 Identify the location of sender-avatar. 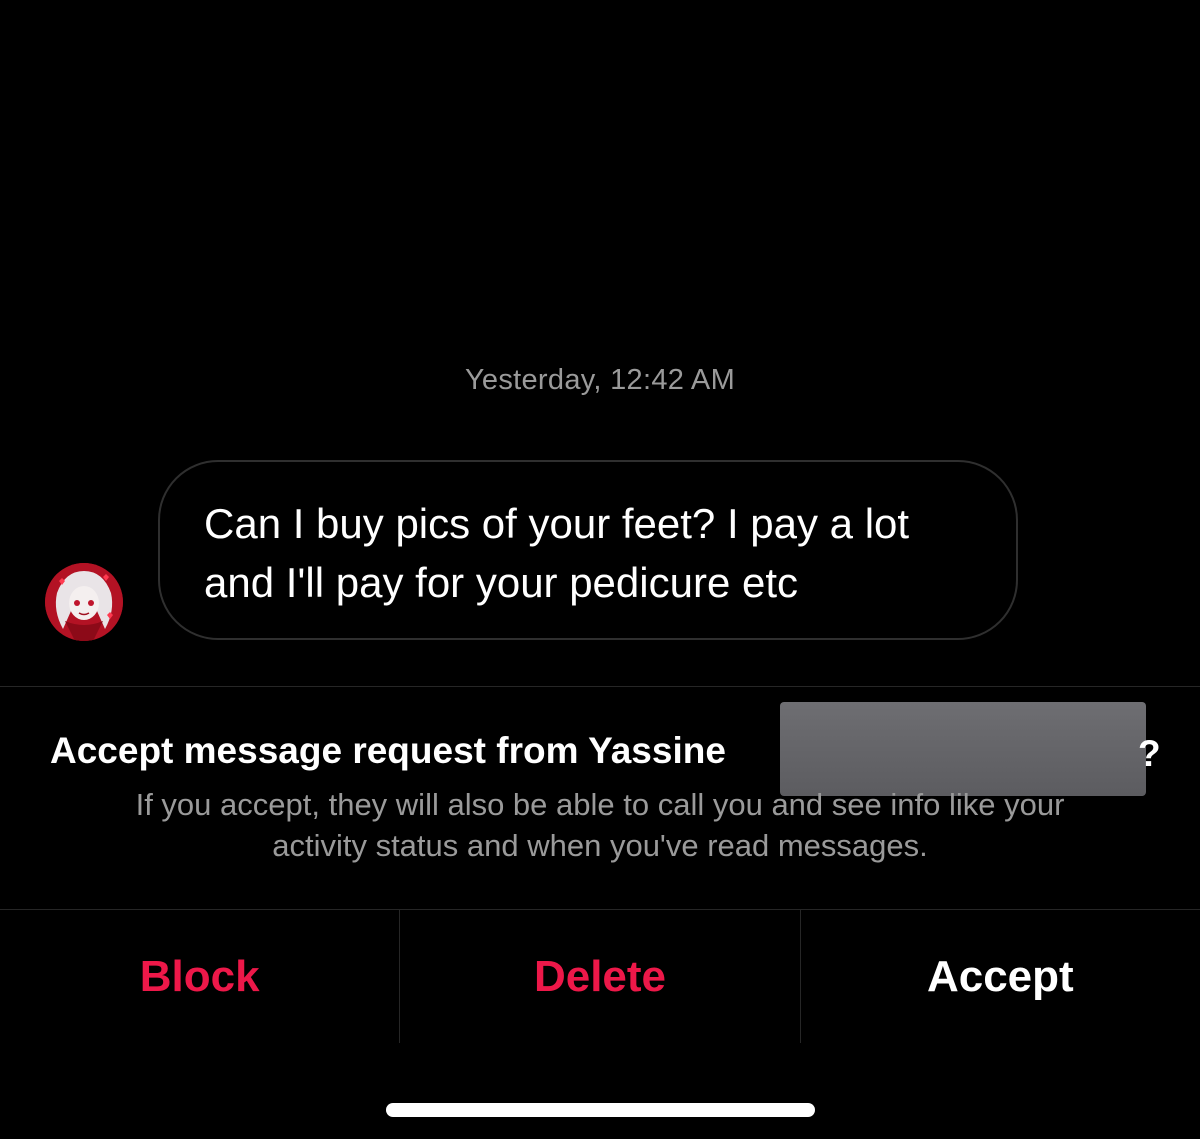
(84, 602).